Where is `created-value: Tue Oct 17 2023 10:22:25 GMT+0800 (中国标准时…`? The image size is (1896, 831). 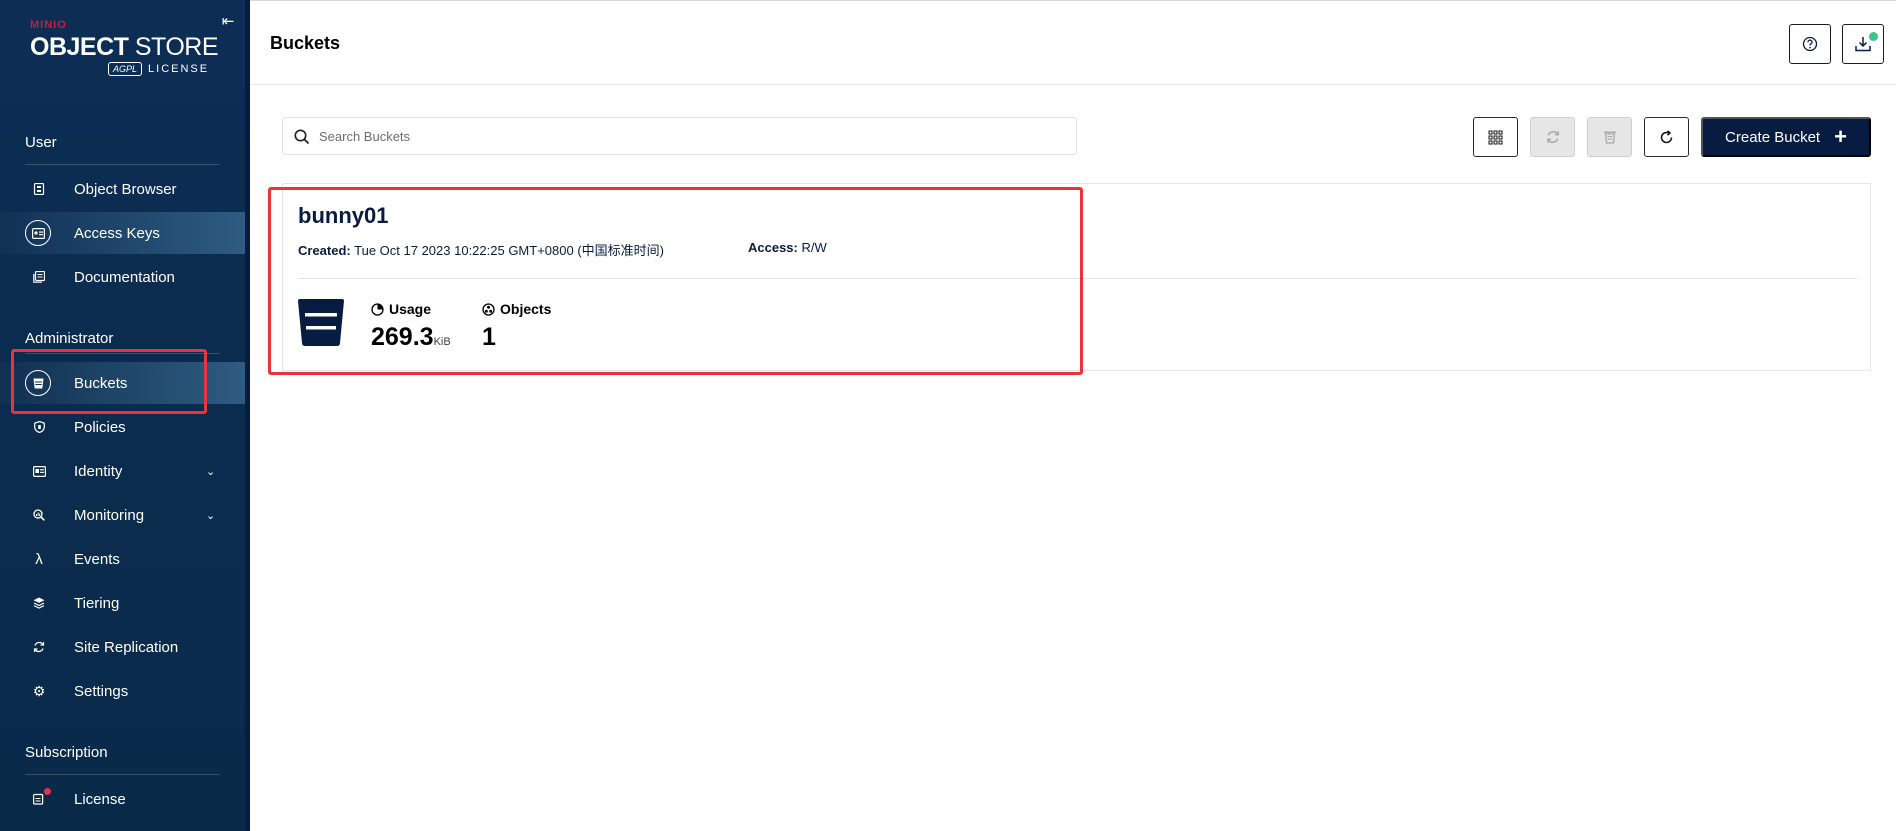
created-value: Tue Oct 17 2023 10:22:25 GMT+0800 (中国标准时… is located at coordinates (509, 250).